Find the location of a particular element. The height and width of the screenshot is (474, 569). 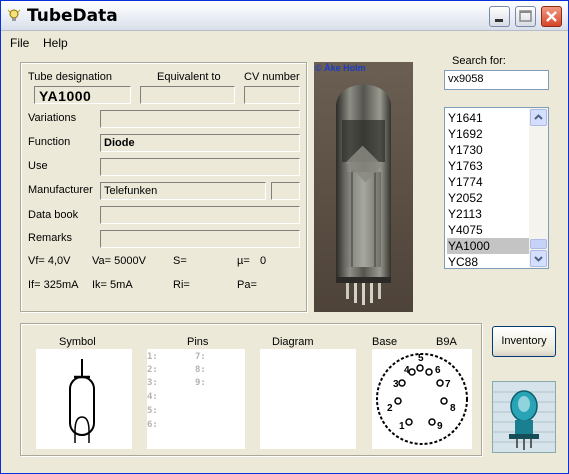

mu-value: 0 is located at coordinates (263, 261).